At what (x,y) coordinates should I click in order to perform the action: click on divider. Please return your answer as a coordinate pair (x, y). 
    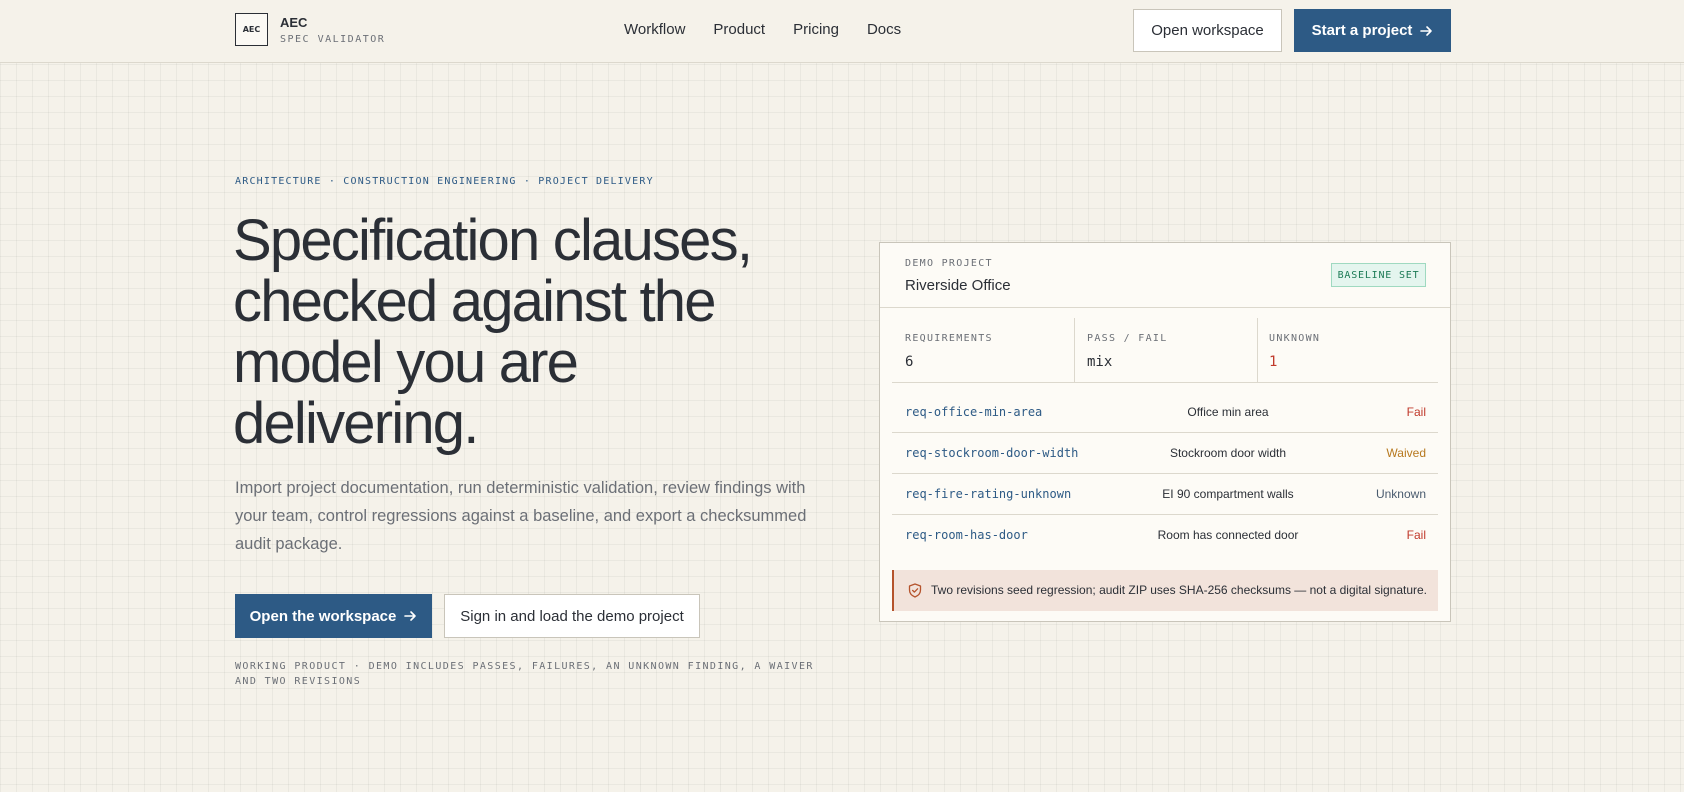
    Looking at the image, I should click on (1165, 382).